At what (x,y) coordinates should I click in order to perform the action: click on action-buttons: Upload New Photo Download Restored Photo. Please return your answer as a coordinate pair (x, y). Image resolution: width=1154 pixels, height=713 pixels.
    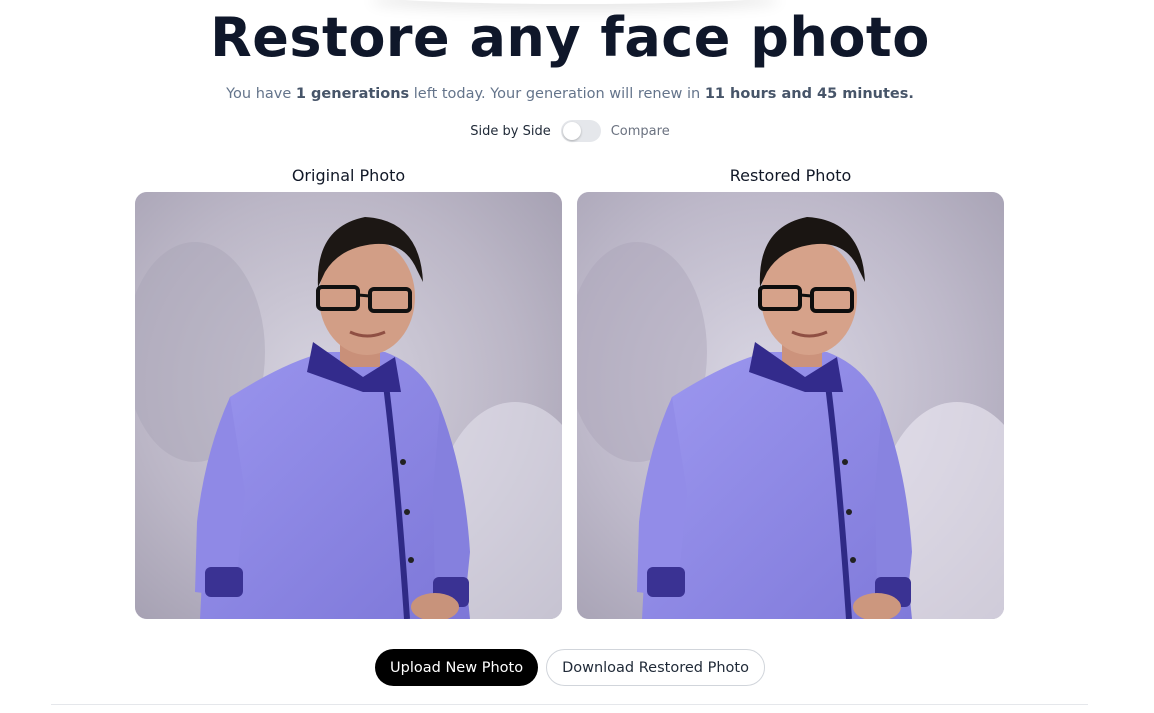
    Looking at the image, I should click on (570, 667).